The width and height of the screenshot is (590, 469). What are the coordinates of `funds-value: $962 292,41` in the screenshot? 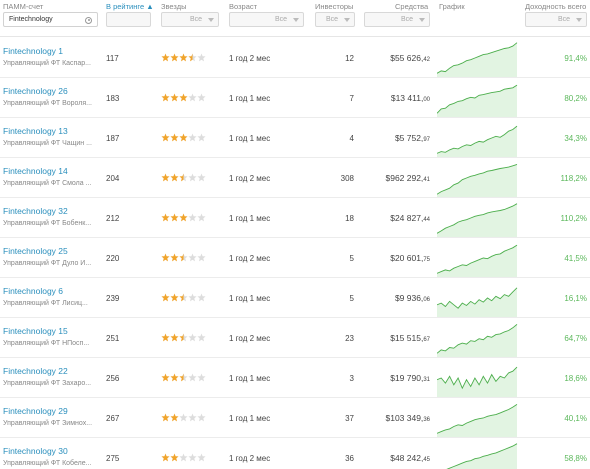 It's located at (407, 178).